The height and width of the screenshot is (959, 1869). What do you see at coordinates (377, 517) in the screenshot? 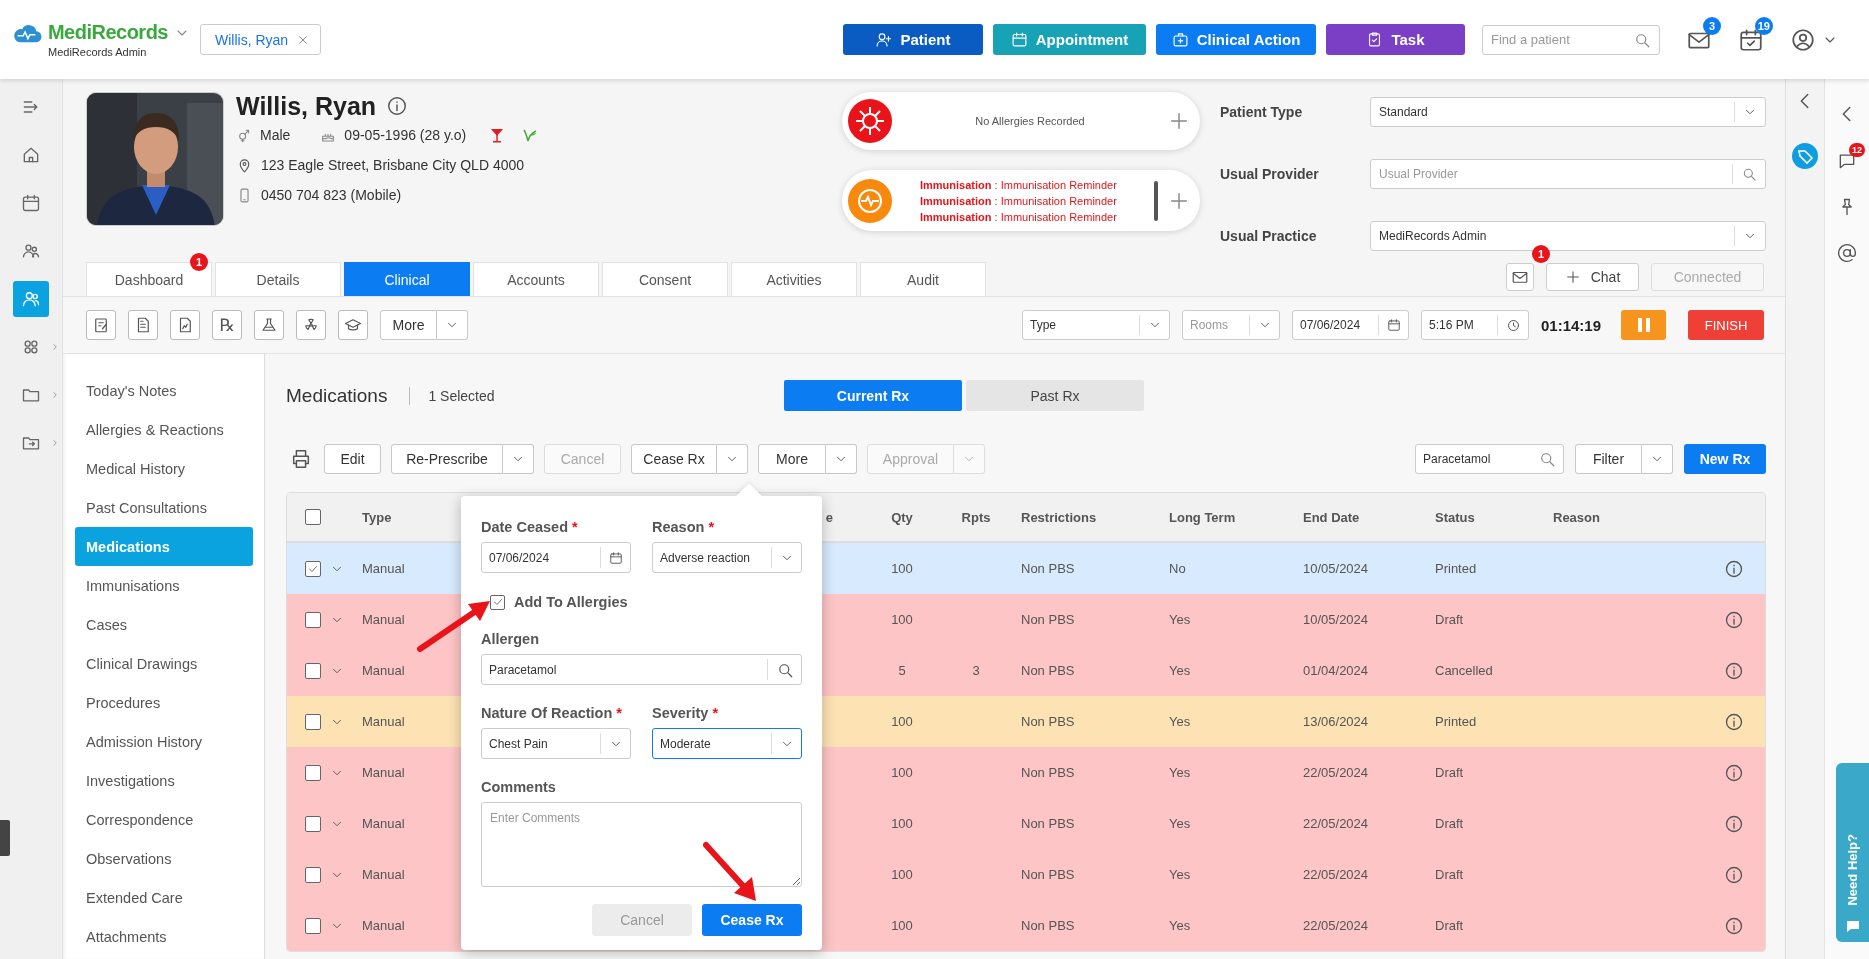
I see `column-header: Type` at bounding box center [377, 517].